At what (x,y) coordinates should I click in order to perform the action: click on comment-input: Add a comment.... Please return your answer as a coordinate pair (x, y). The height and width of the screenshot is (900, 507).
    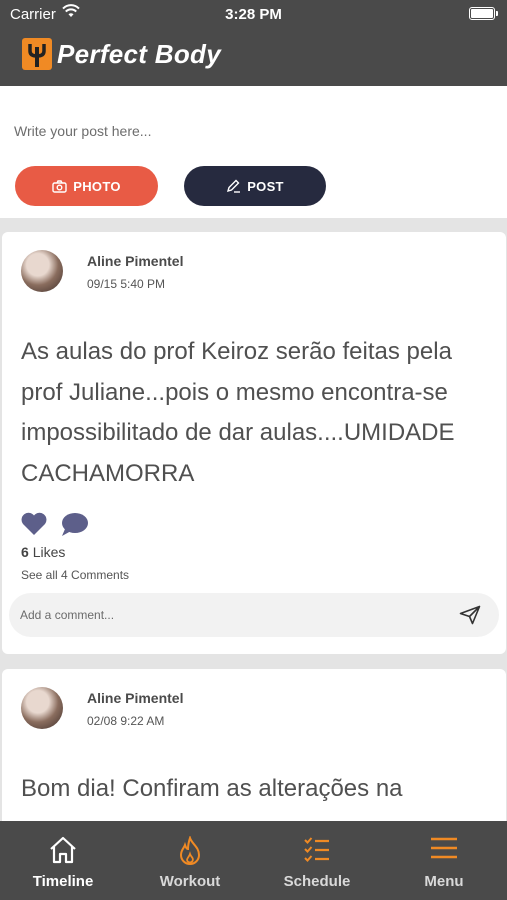
    Looking at the image, I should click on (254, 615).